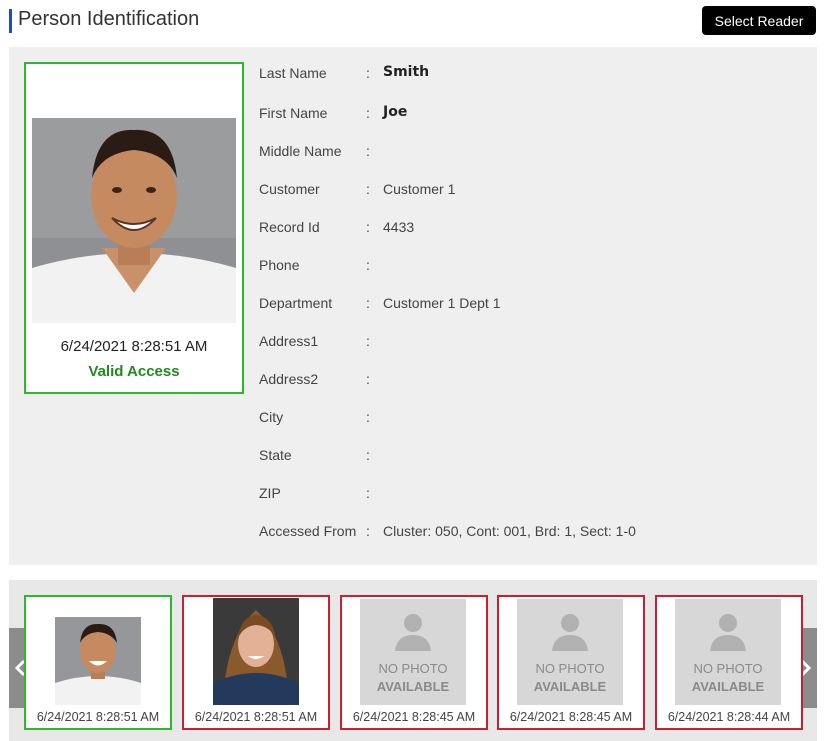 The image size is (827, 741). What do you see at coordinates (289, 379) in the screenshot?
I see `field-label: Address2` at bounding box center [289, 379].